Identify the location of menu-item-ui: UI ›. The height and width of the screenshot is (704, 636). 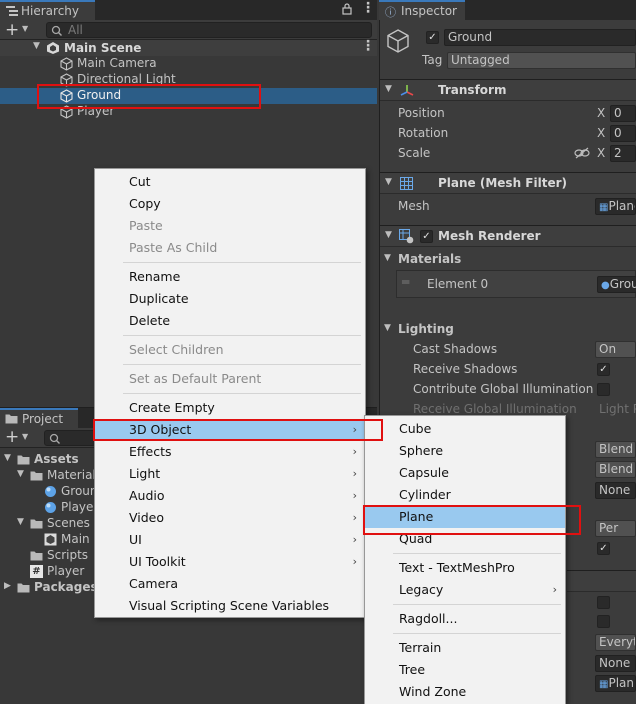
(230, 540).